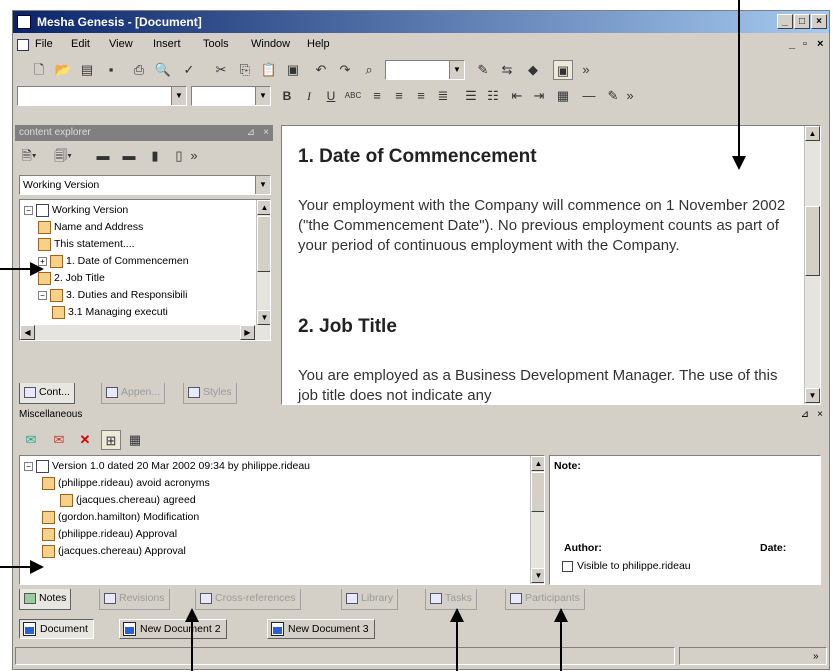 Image resolution: width=833 pixels, height=671 pixels. I want to click on misc-title-bar: Miscellaneous ⊿ ×, so click(421, 415).